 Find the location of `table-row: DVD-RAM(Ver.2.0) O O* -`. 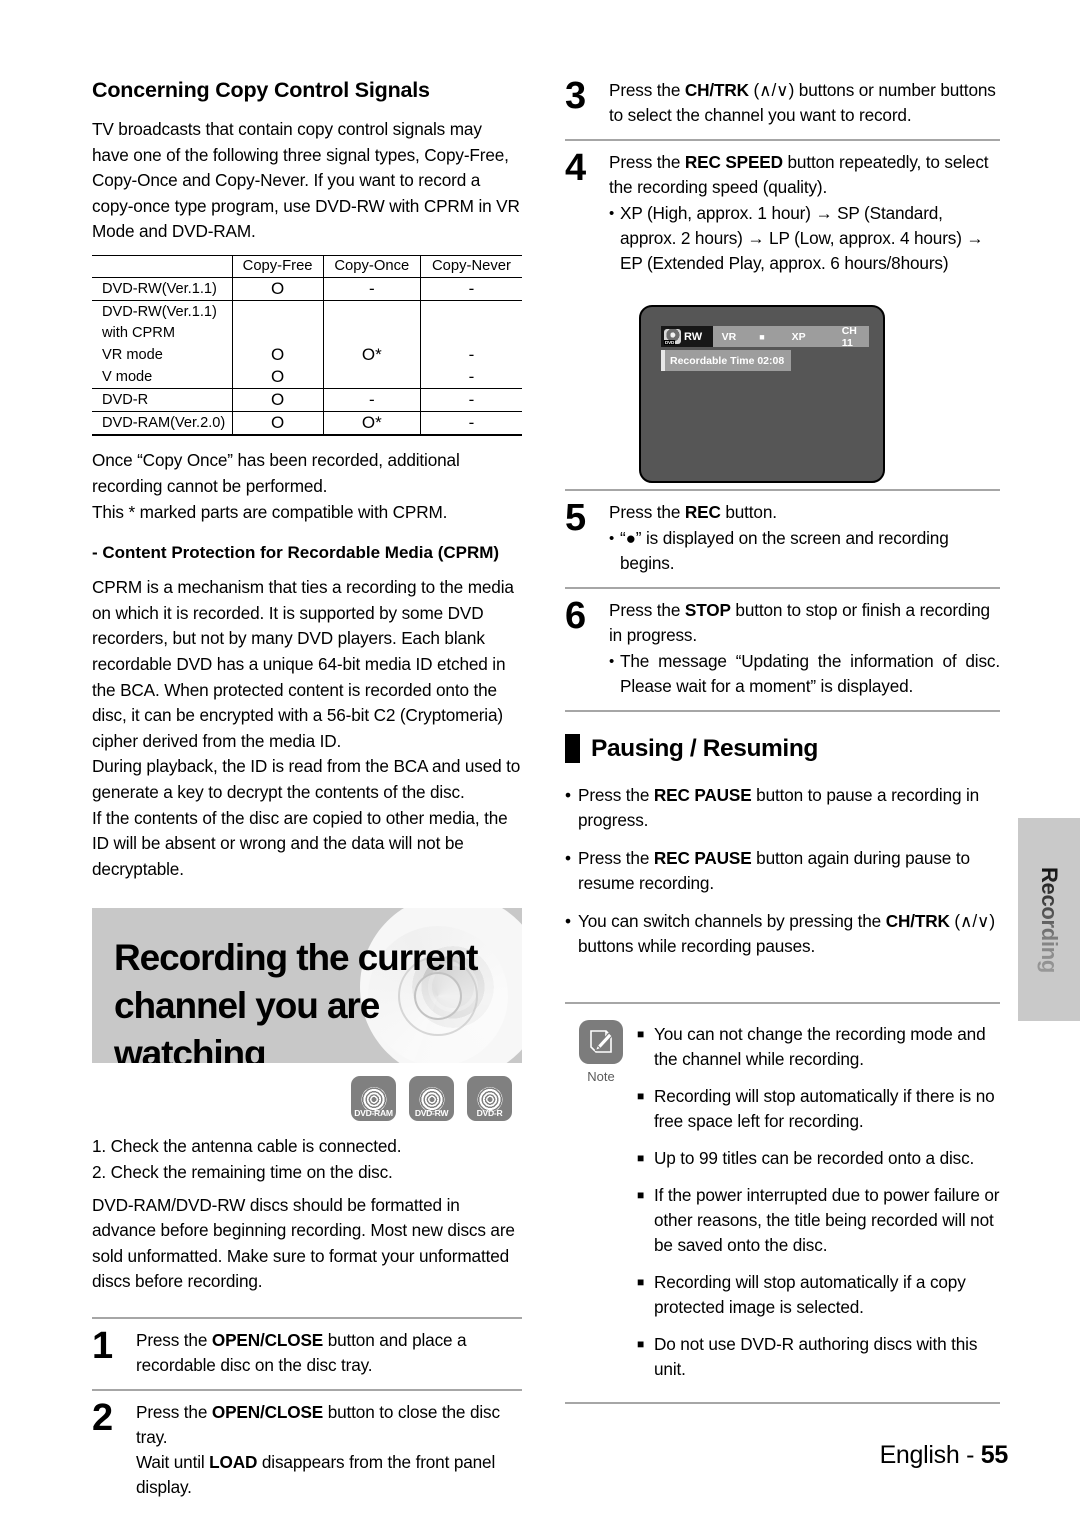

table-row: DVD-RAM(Ver.2.0) O O* - is located at coordinates (307, 423).